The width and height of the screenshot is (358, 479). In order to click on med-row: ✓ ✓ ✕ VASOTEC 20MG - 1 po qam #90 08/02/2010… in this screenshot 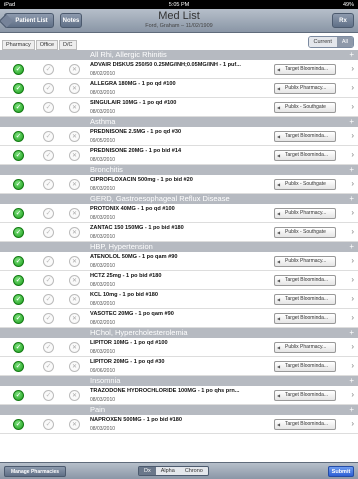, I will do `click(179, 318)`.